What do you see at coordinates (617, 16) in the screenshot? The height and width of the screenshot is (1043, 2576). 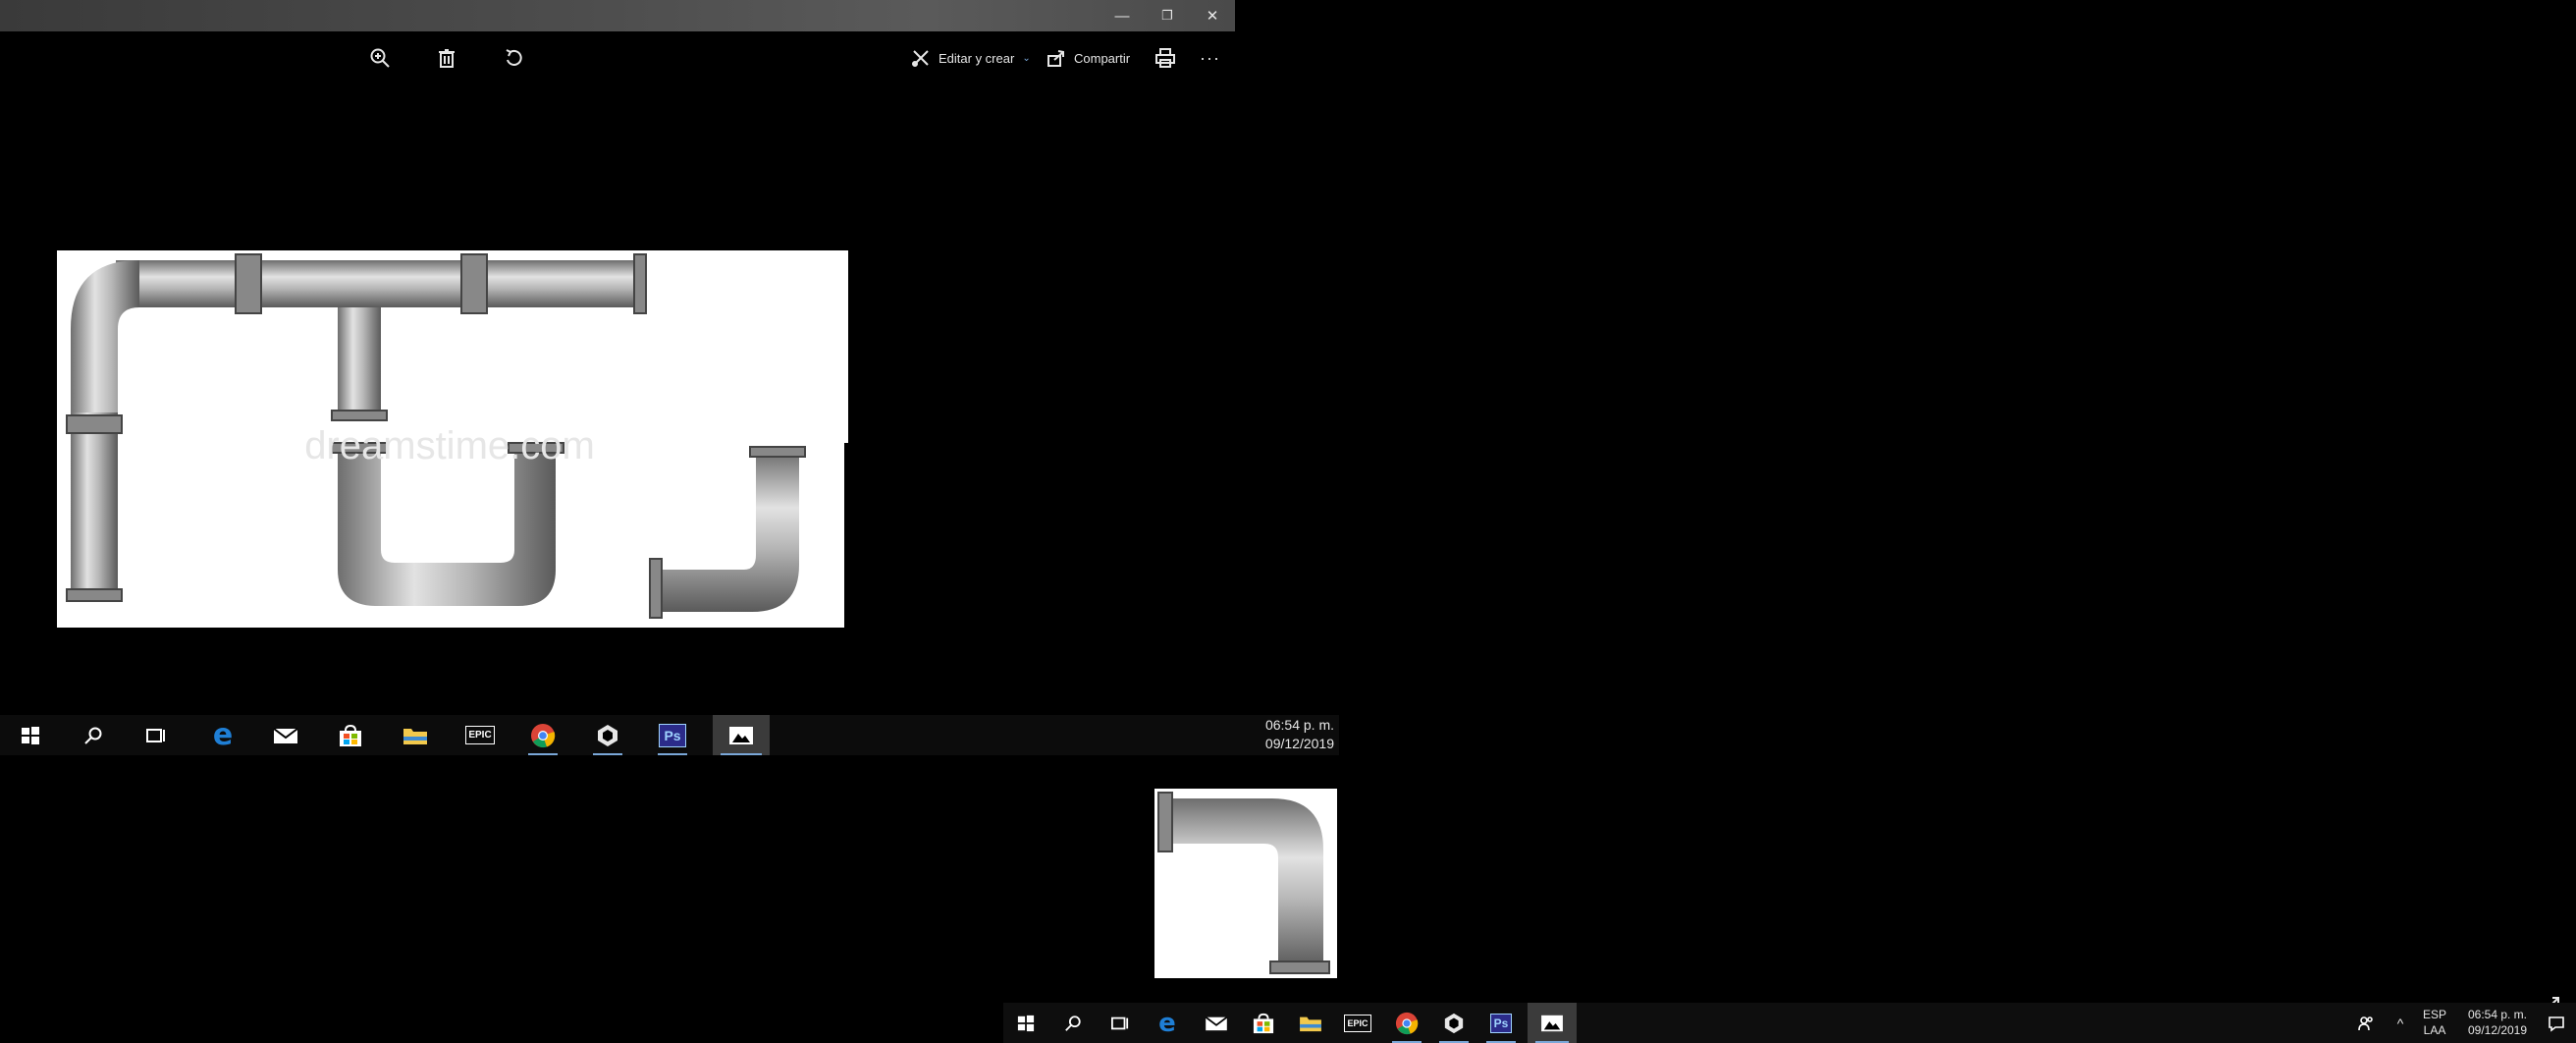 I see `title-bar: — ❐ ✕` at bounding box center [617, 16].